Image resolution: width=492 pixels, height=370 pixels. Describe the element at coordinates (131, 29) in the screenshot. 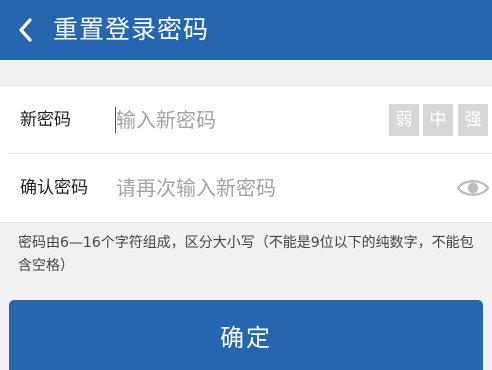

I see `page-title: 重置登录密码` at that location.